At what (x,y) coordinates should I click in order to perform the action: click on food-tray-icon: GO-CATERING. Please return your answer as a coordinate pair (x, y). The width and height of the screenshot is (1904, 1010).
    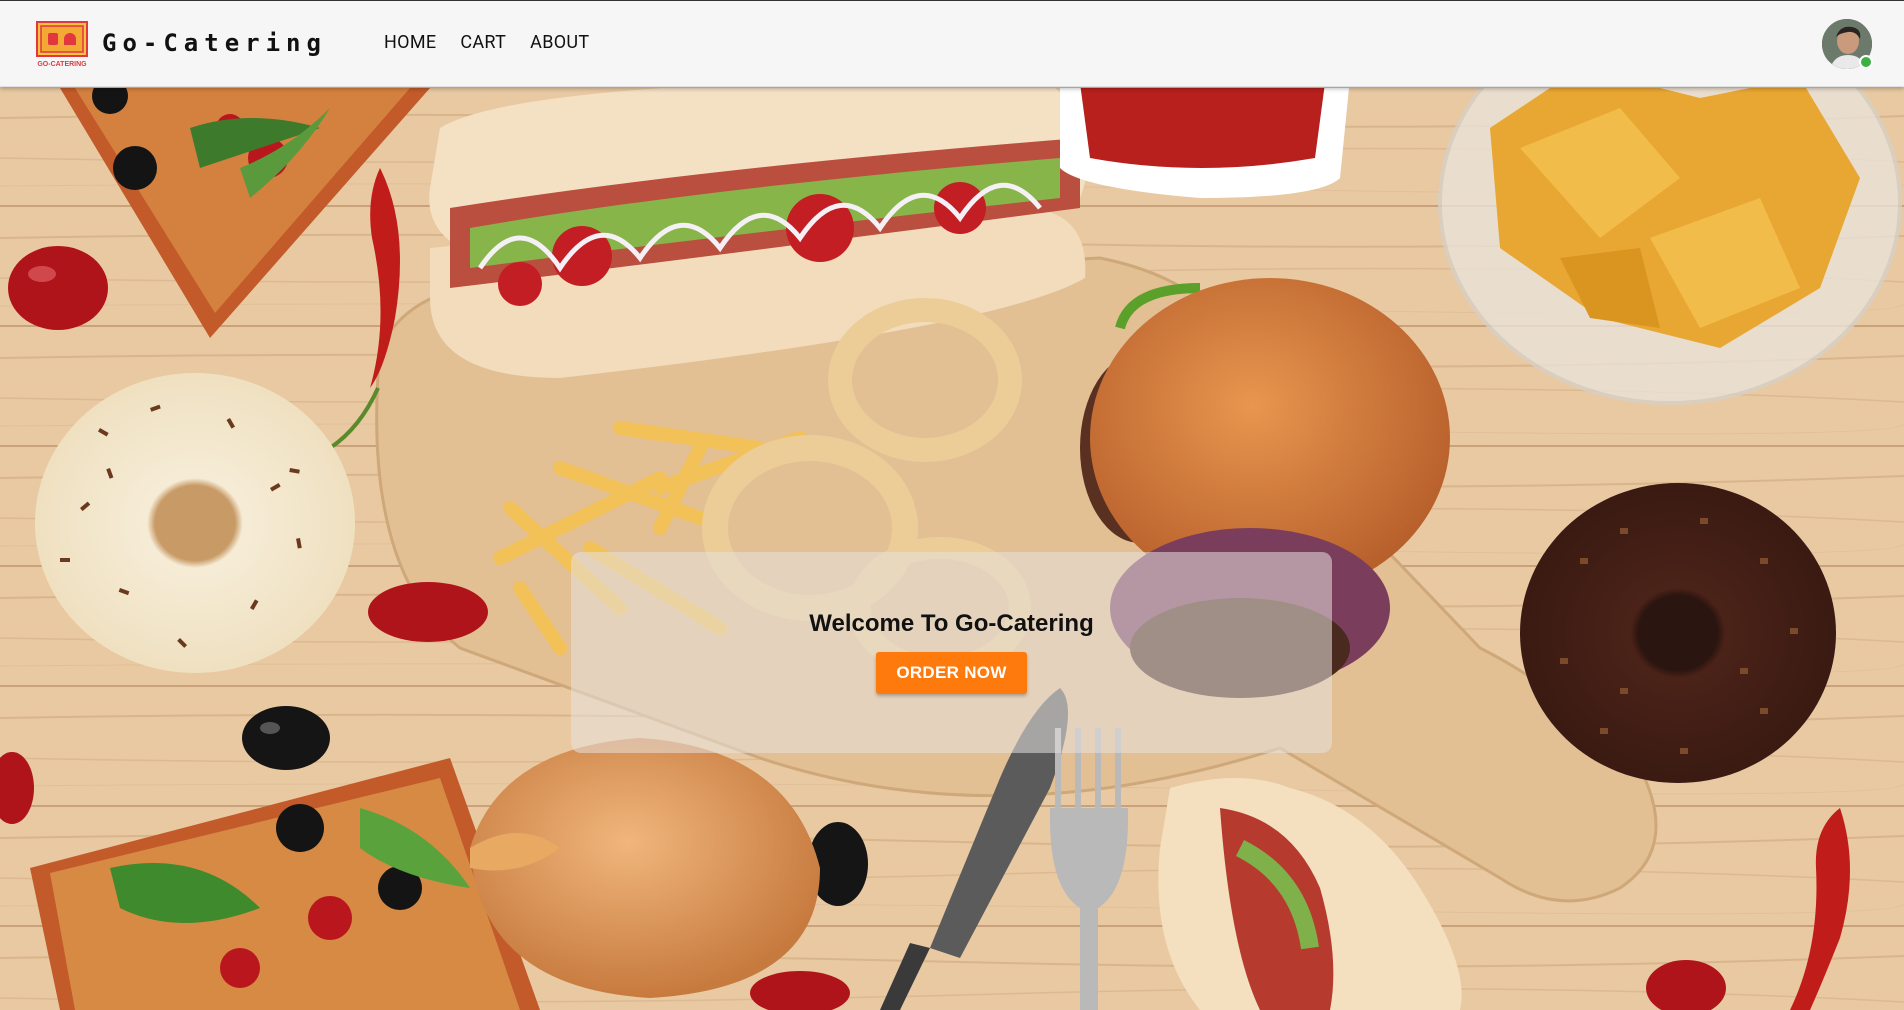
    Looking at the image, I should click on (62, 44).